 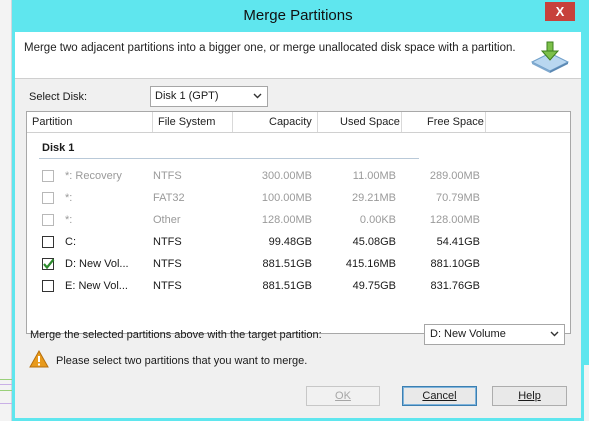 I want to click on free-space: 70.79MB, so click(x=457, y=198).